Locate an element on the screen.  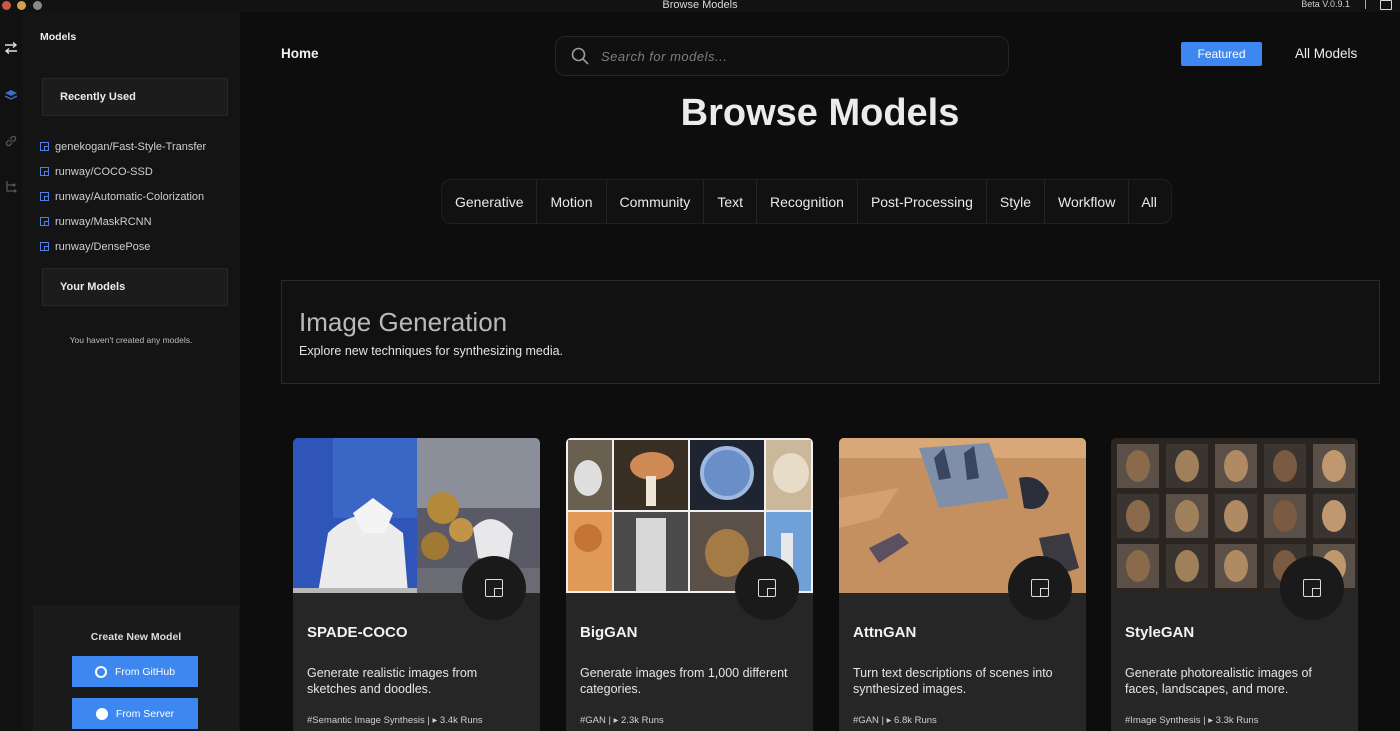
from-github-label: From GitHub is located at coordinates (145, 671).